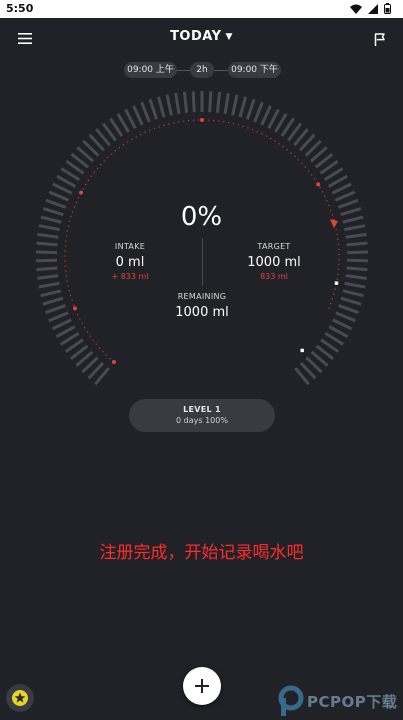 The image size is (403, 720). What do you see at coordinates (229, 37) in the screenshot?
I see `caret-down-icon: ▼` at bounding box center [229, 37].